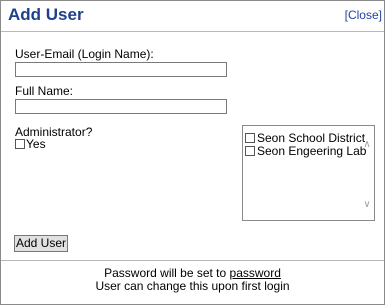 The width and height of the screenshot is (385, 305). I want to click on group-label: Seon School District, so click(311, 138).